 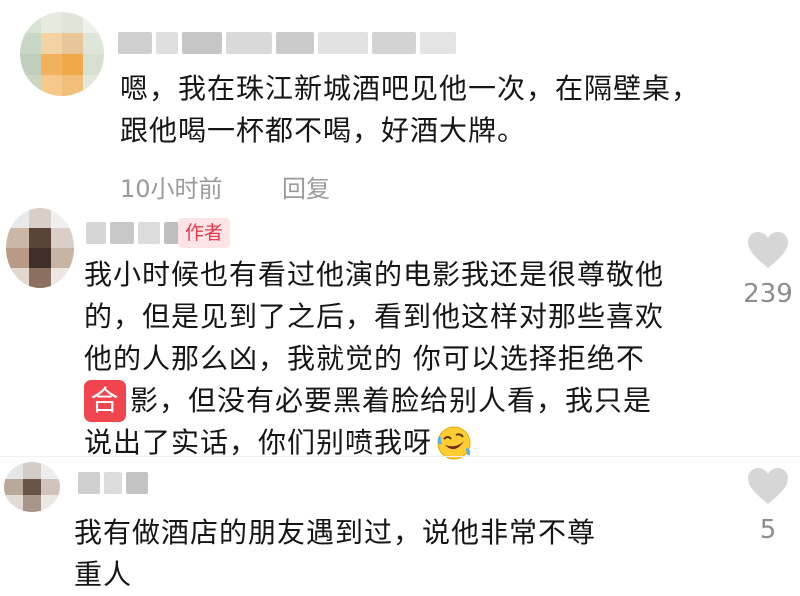 What do you see at coordinates (454, 449) in the screenshot?
I see `rolling-on-floor-laughing-emoji-icon` at bounding box center [454, 449].